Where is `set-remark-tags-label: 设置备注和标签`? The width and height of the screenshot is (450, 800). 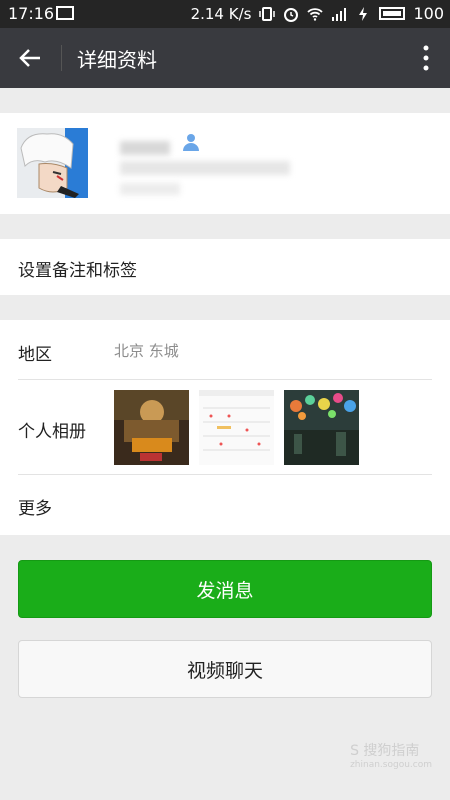 set-remark-tags-label: 设置备注和标签 is located at coordinates (77, 271).